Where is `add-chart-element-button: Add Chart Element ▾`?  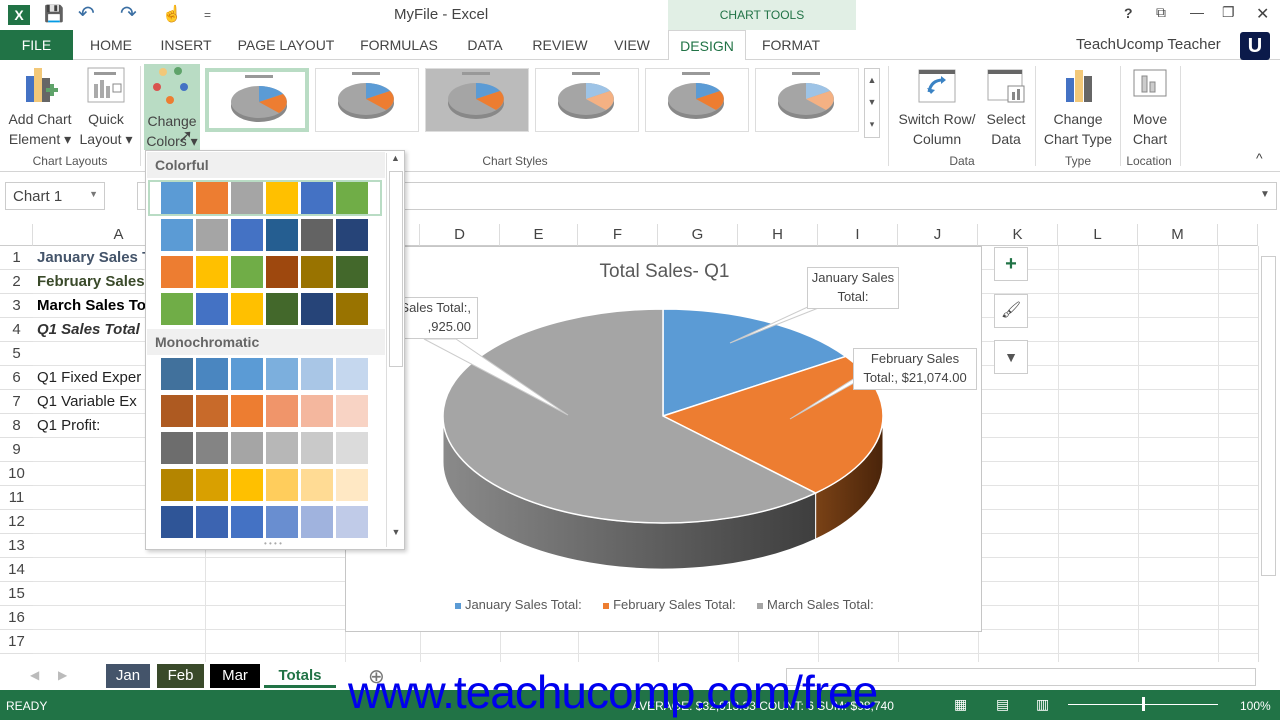
add-chart-element-button: Add Chart Element ▾ is located at coordinates (40, 107).